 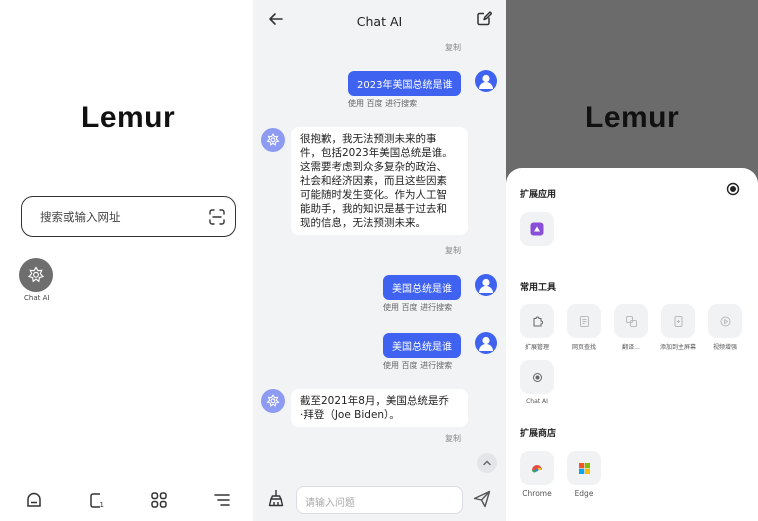 I want to click on tool-label: 视频增强, so click(x=724, y=347).